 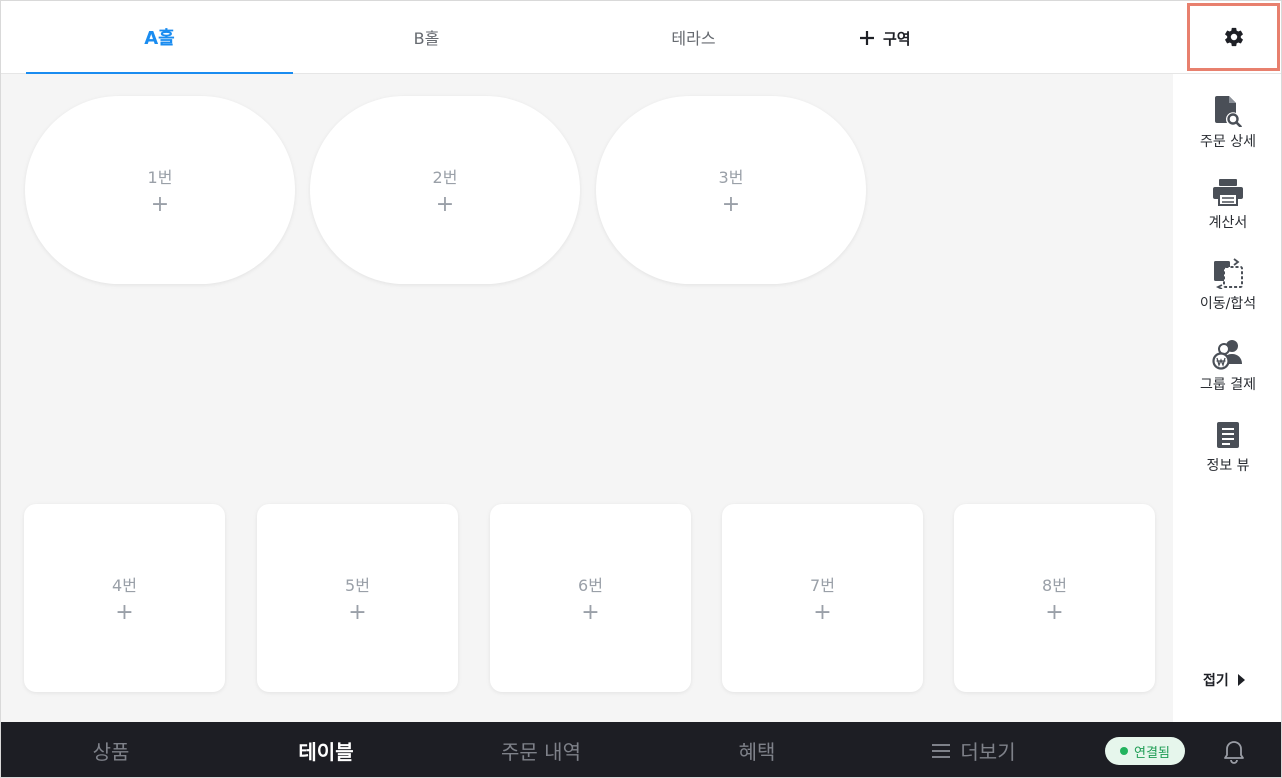 I want to click on table-5: 5번 +, so click(x=357, y=598).